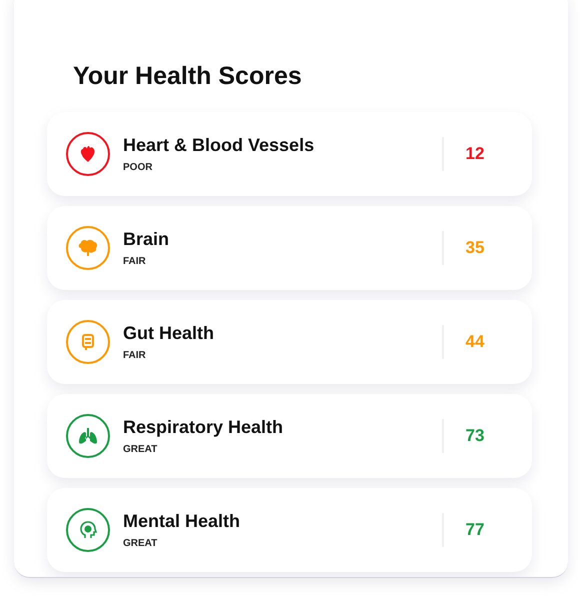 This screenshot has width=580, height=602. Describe the element at coordinates (475, 154) in the screenshot. I see `score-value: 12` at that location.